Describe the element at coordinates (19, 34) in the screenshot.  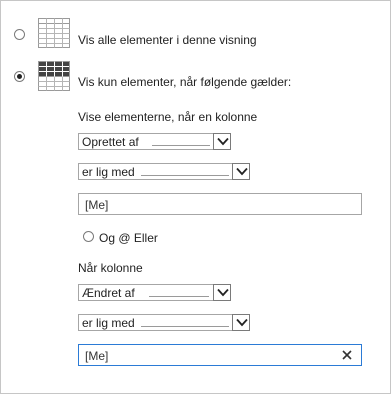
I see `show-all-radio` at that location.